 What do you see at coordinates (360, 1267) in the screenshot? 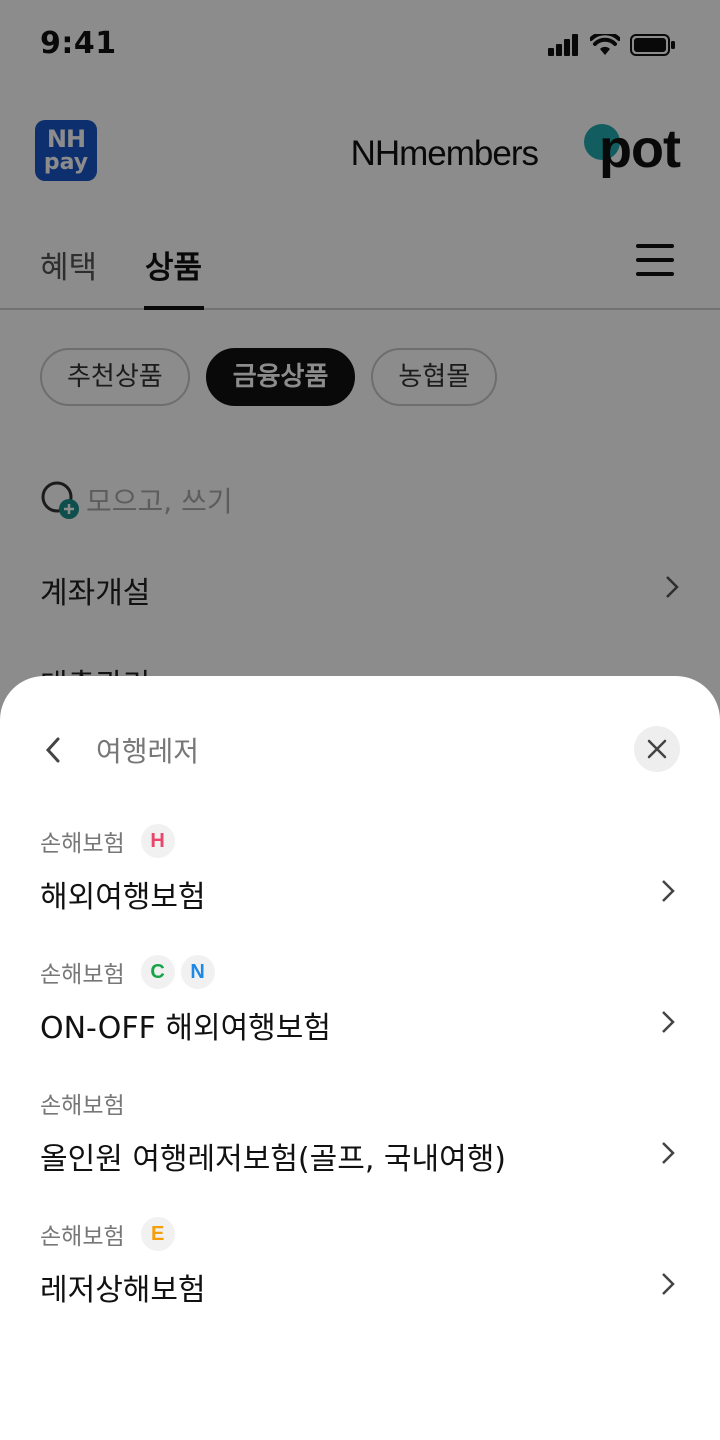
I see `product-item-leisure-injury: 손해보험 E 레저상해보험` at bounding box center [360, 1267].